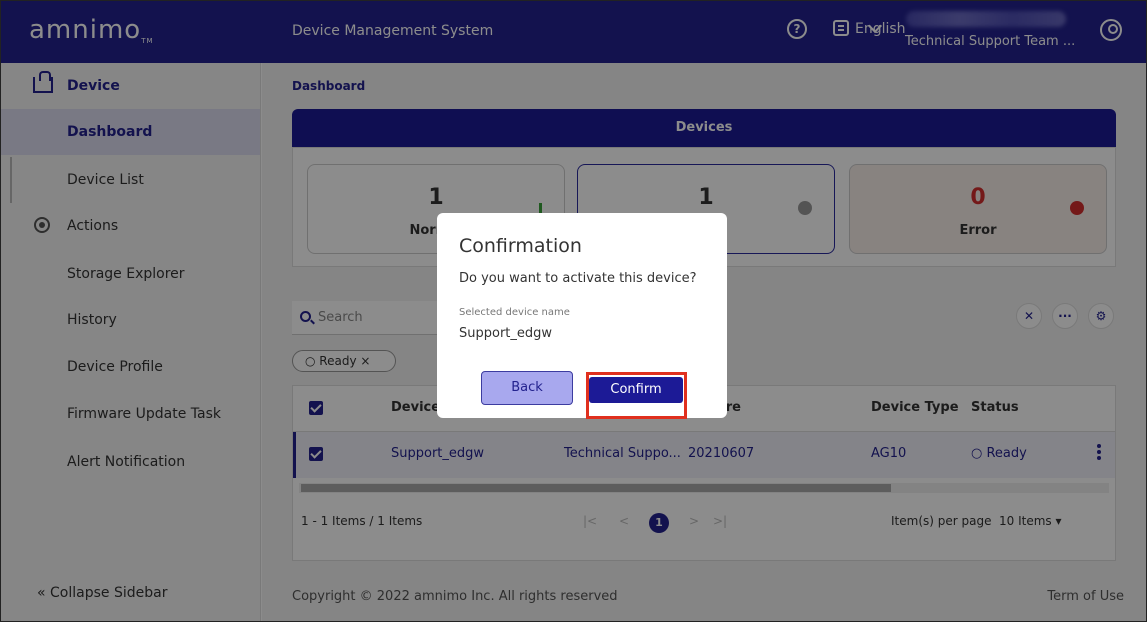 The height and width of the screenshot is (622, 1147). What do you see at coordinates (506, 333) in the screenshot?
I see `field-value: Support_edgw` at bounding box center [506, 333].